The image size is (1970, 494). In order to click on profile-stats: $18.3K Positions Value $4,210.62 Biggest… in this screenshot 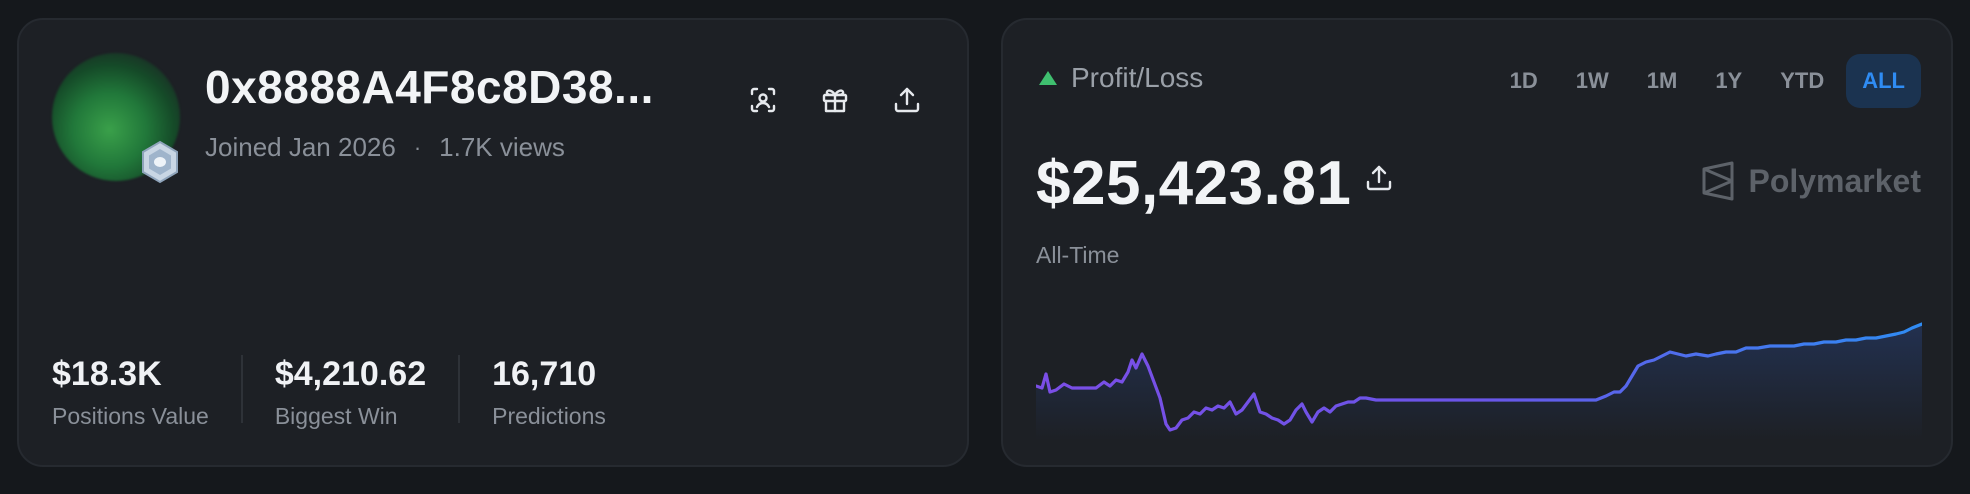, I will do `click(361, 392)`.